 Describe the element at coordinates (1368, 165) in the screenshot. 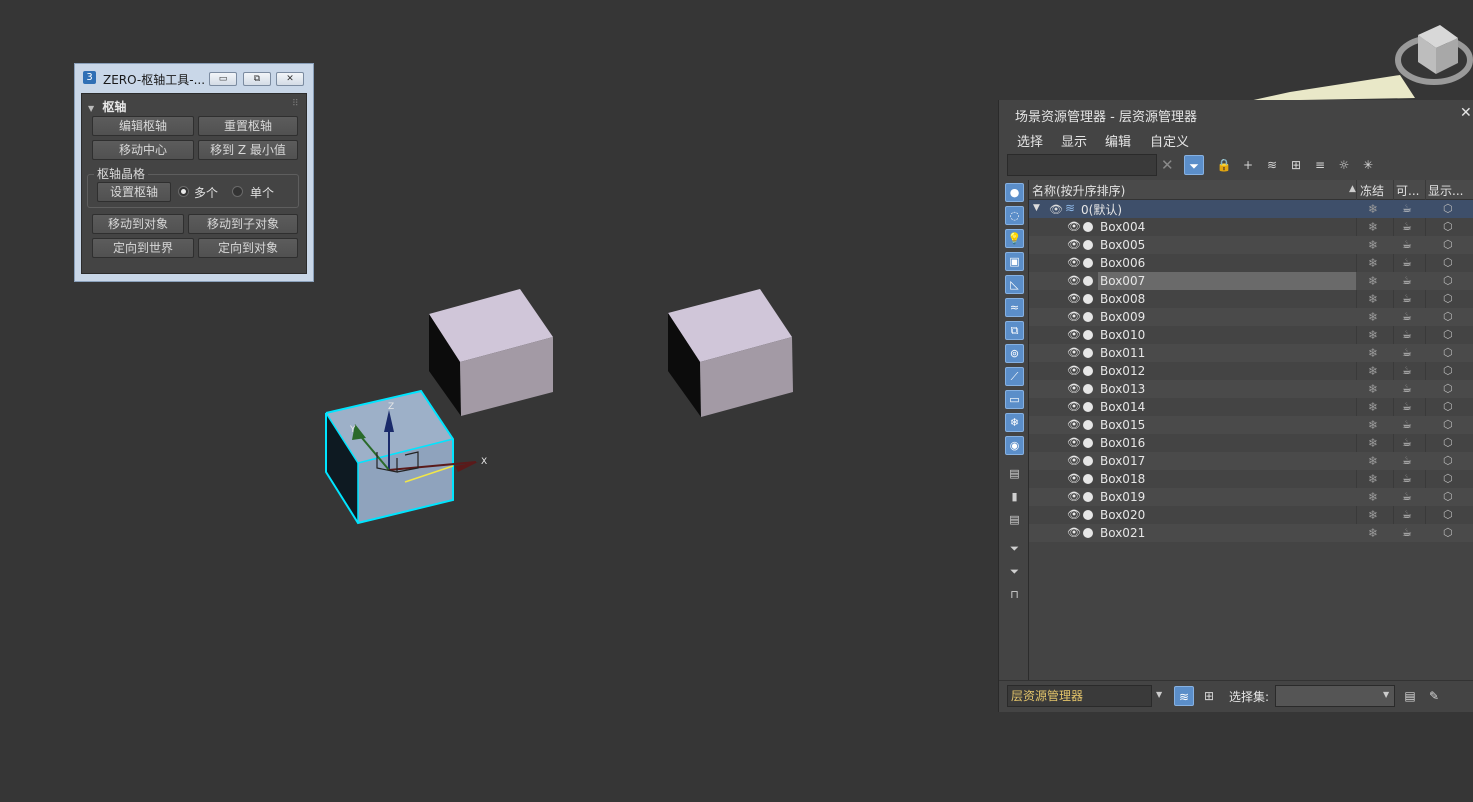

I see `sparkle-icon: ✳` at that location.